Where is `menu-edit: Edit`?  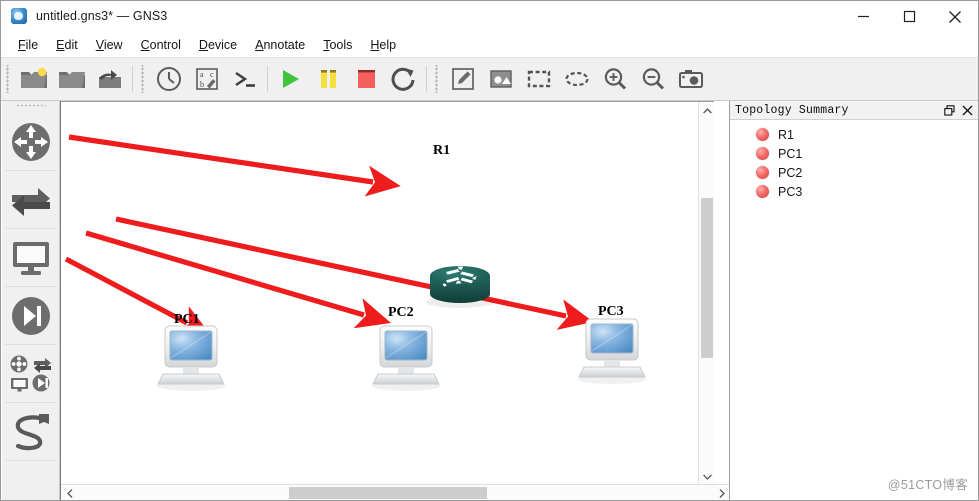
menu-edit: Edit is located at coordinates (67, 45).